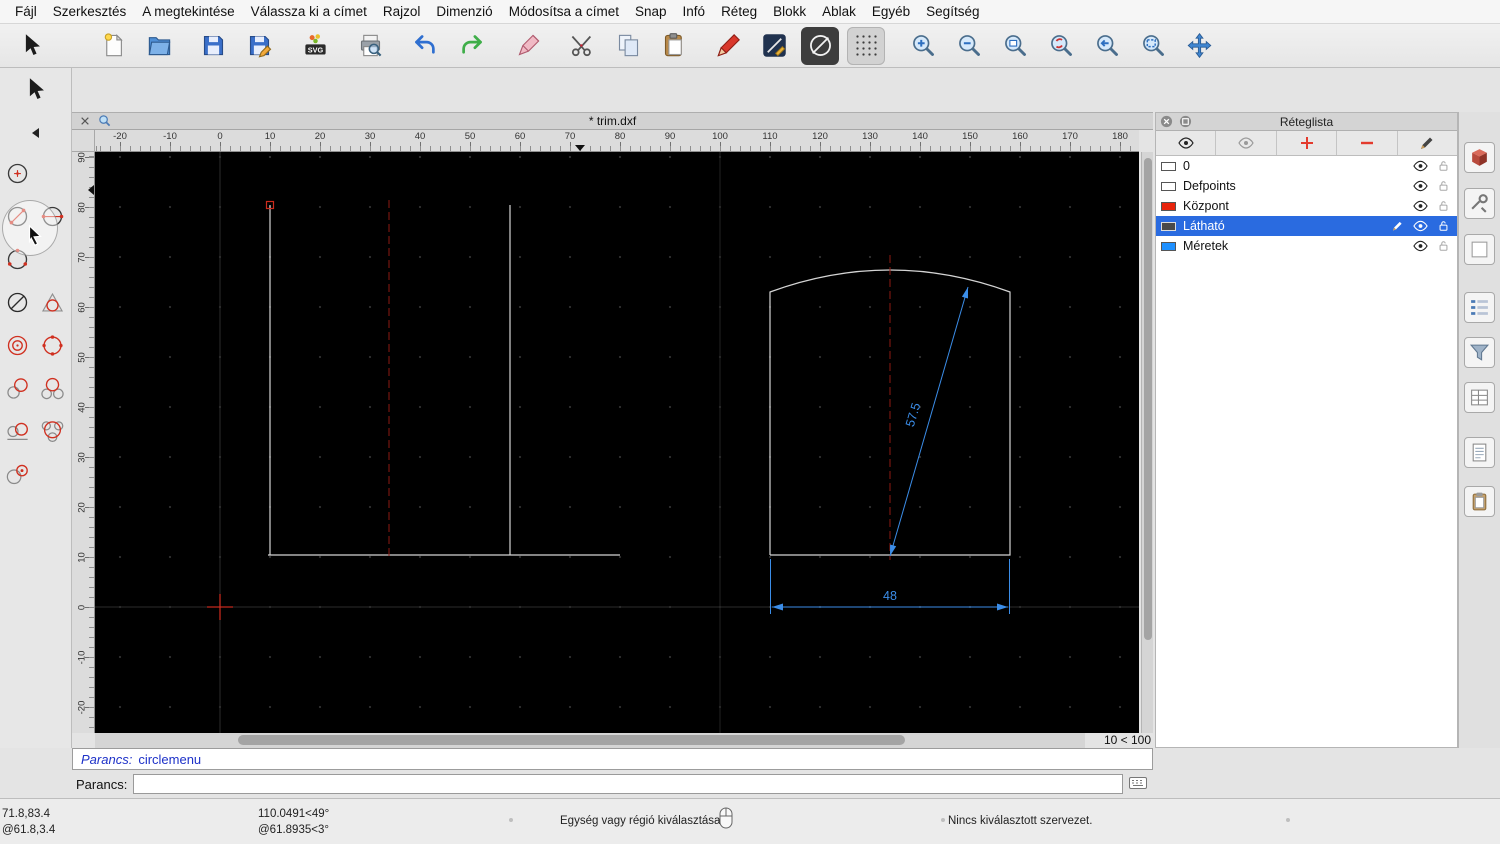  I want to click on menu-item-11: Ablak, so click(839, 12).